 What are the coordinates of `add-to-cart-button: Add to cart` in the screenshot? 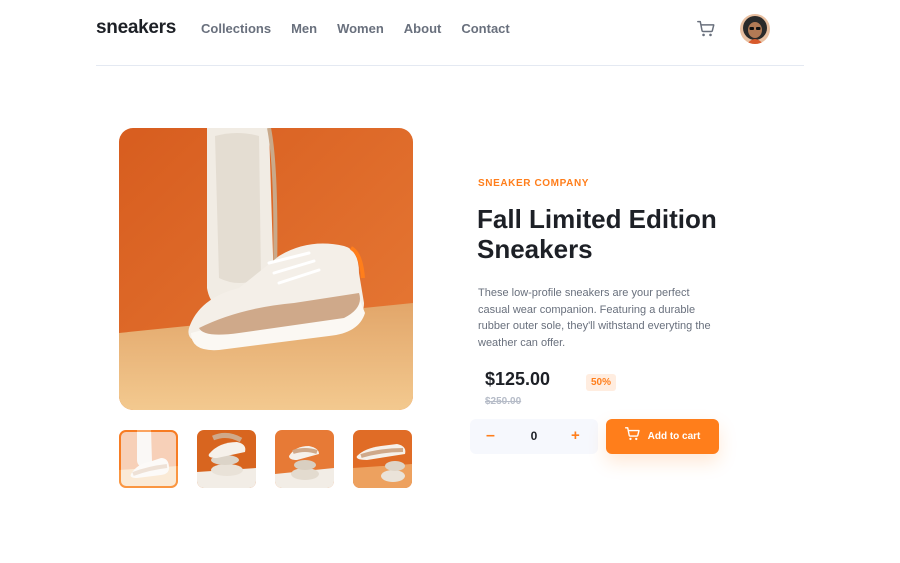 It's located at (662, 436).